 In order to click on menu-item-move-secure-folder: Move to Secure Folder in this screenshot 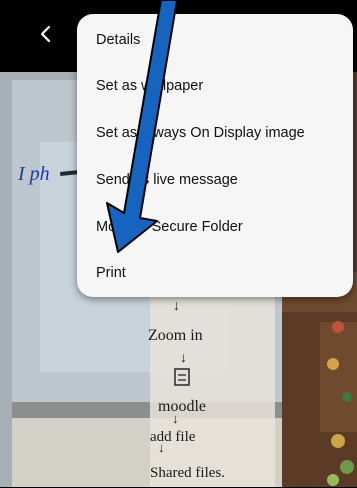, I will do `click(215, 227)`.